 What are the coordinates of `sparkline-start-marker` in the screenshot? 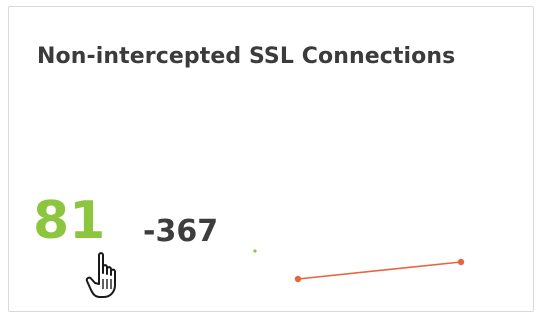 It's located at (255, 251).